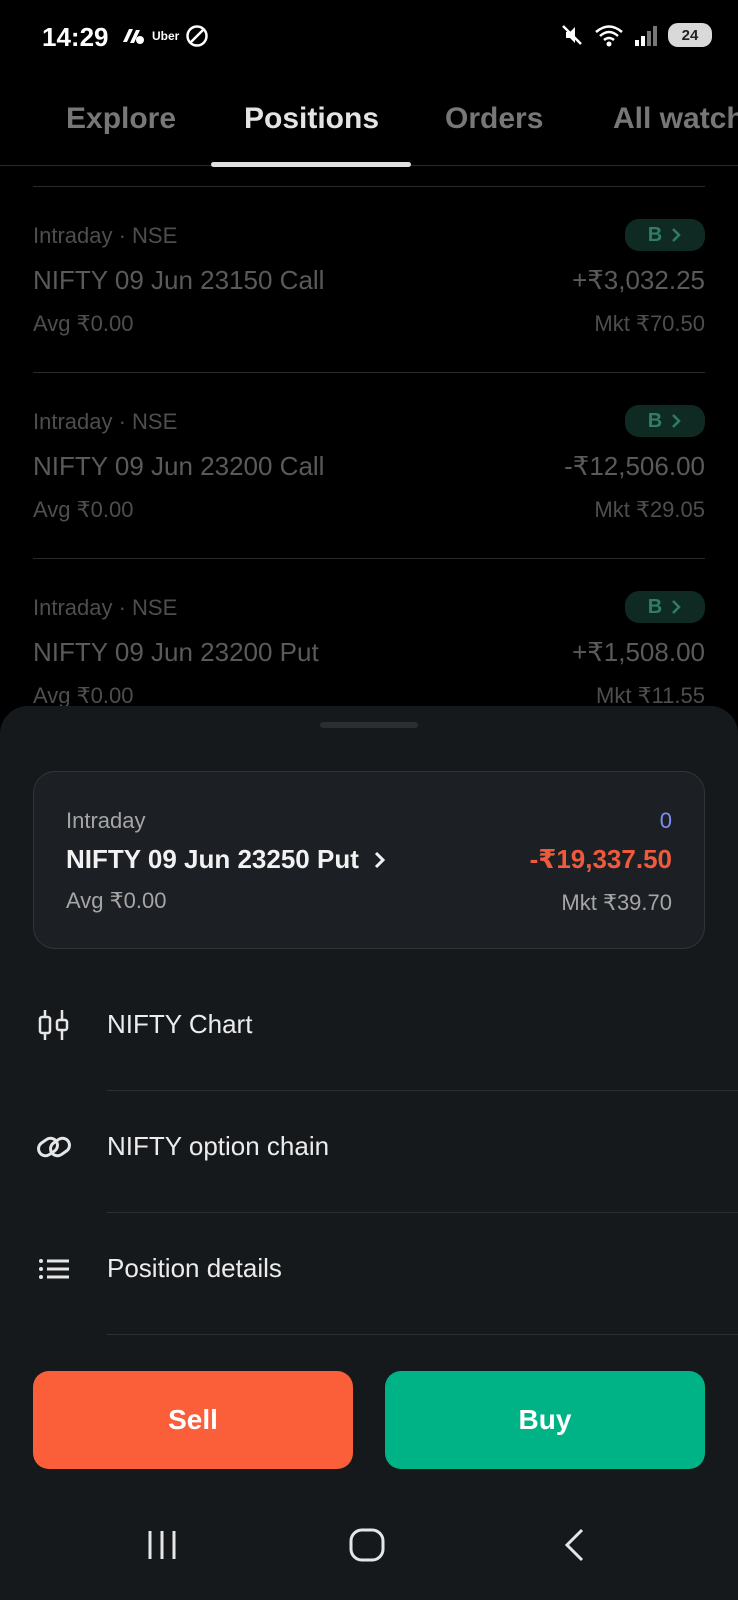 This screenshot has width=738, height=1600. I want to click on home-button, so click(367, 1545).